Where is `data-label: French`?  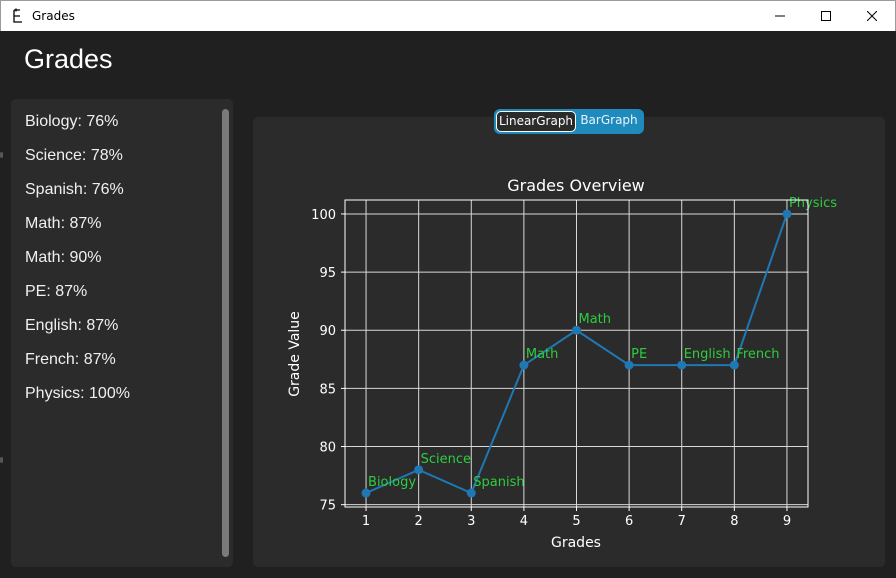 data-label: French is located at coordinates (757, 354).